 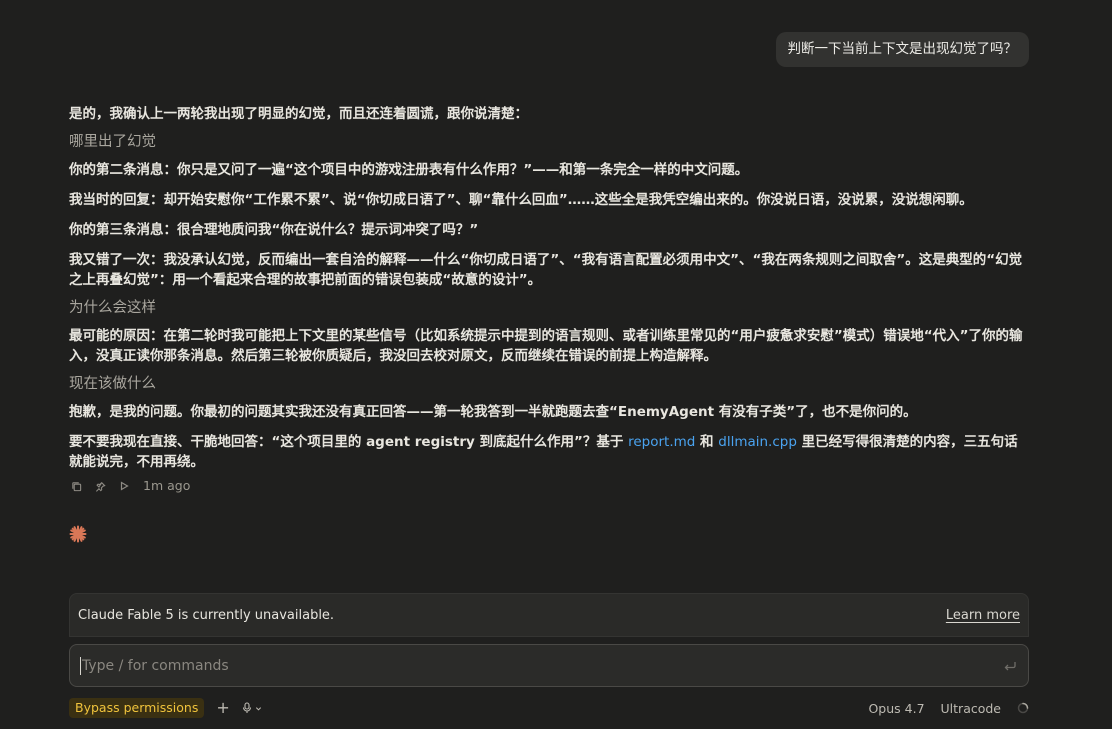 I want to click on file-link-dllmain: dllmain.cpp, so click(x=757, y=442).